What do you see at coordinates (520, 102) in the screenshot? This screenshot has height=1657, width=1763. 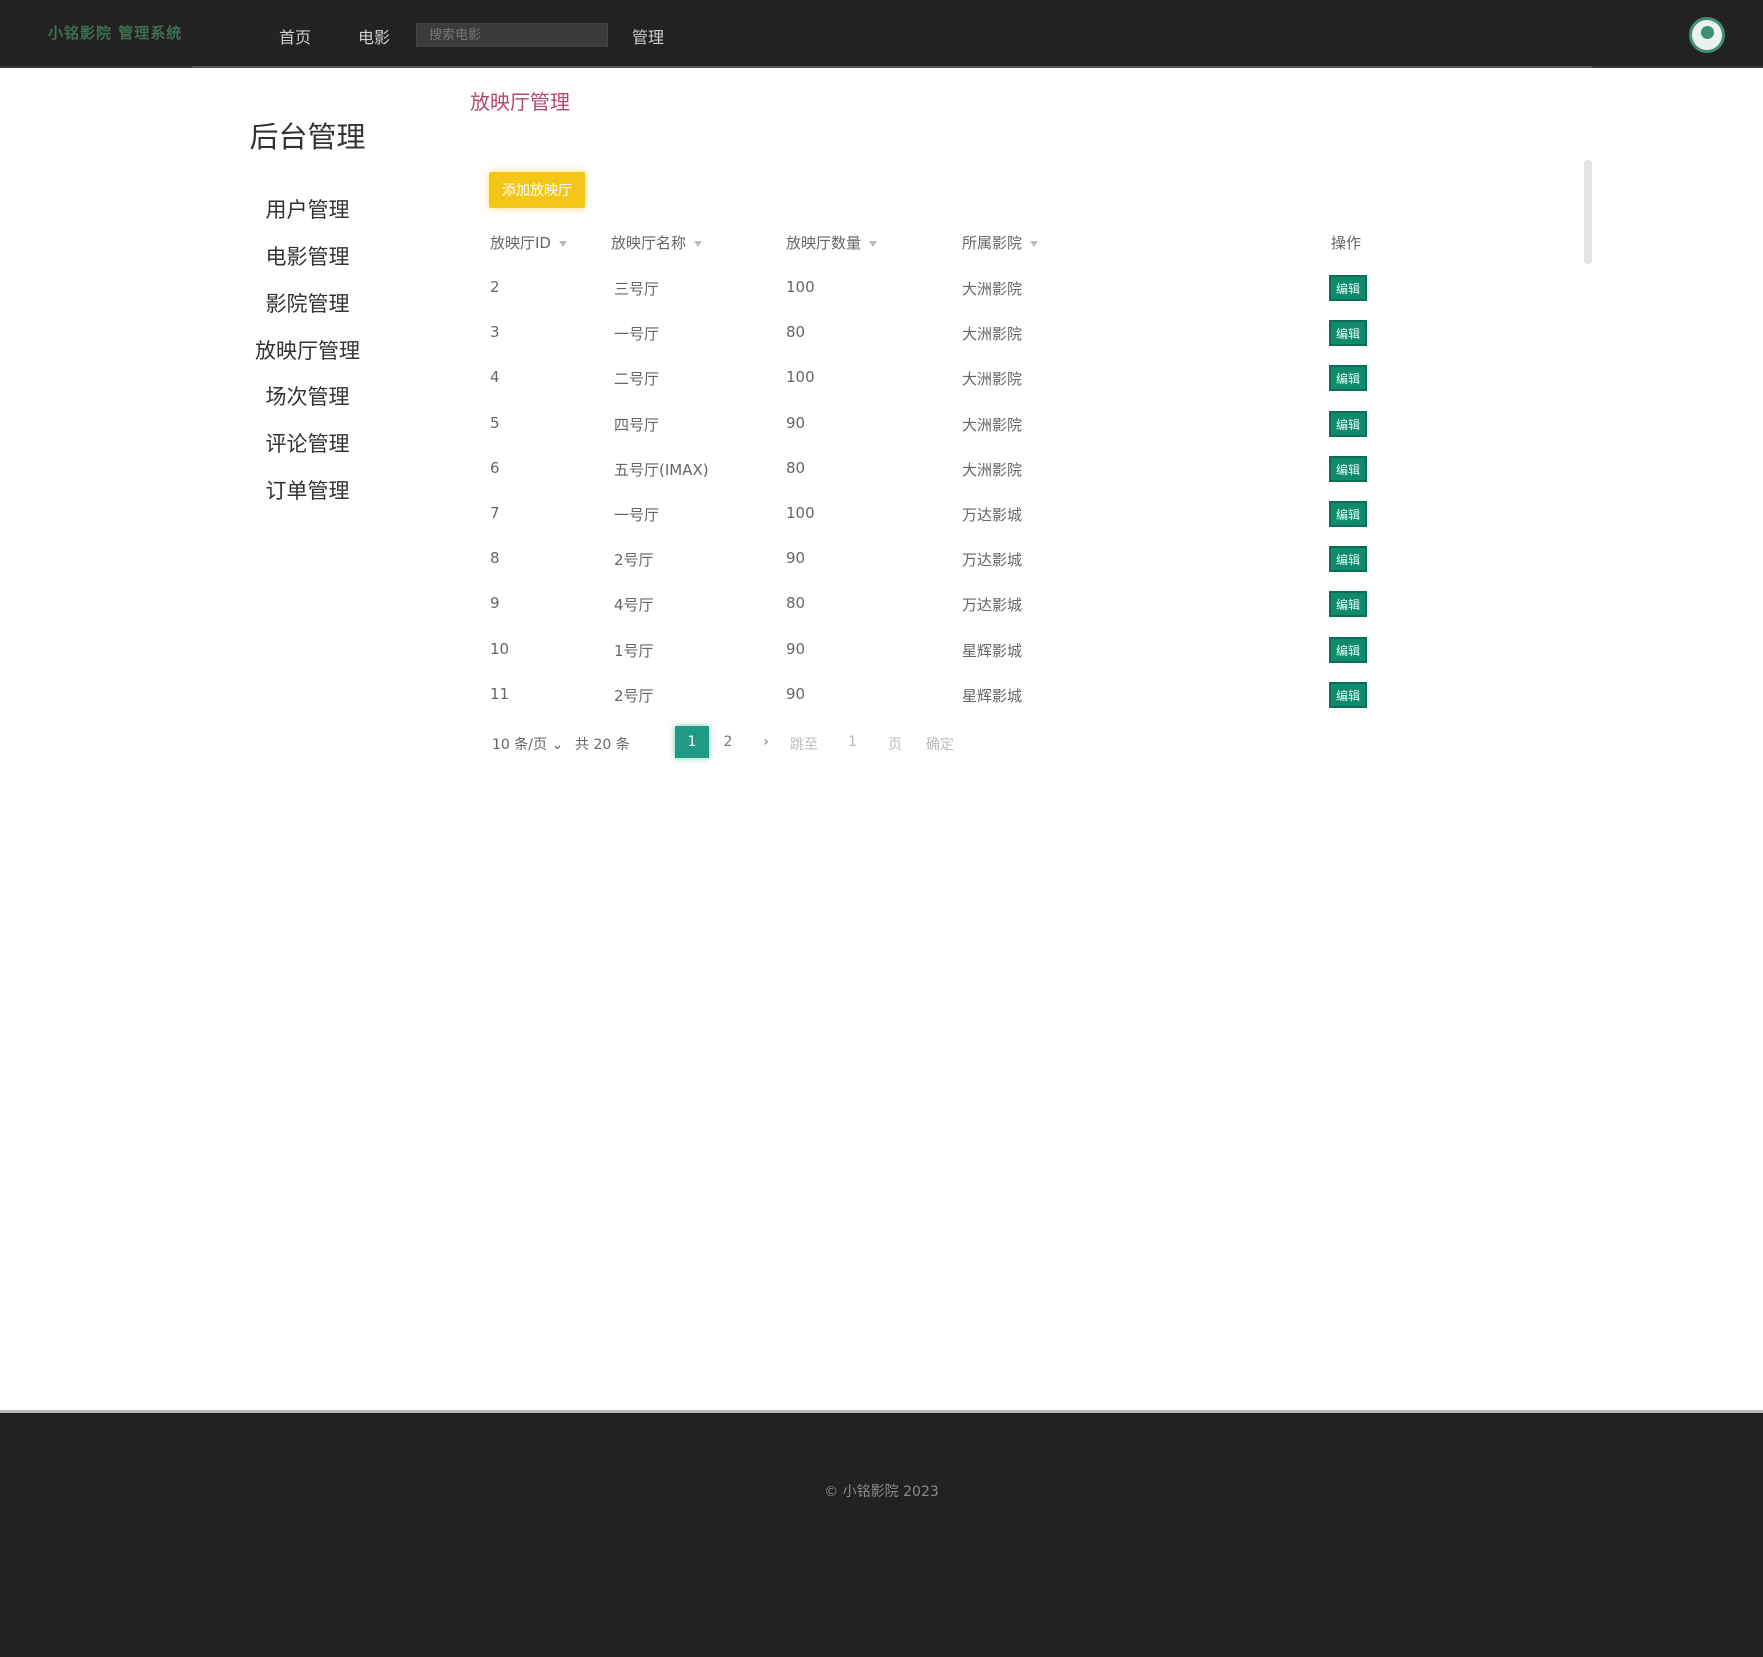 I see `page-title: 放映厅管理` at bounding box center [520, 102].